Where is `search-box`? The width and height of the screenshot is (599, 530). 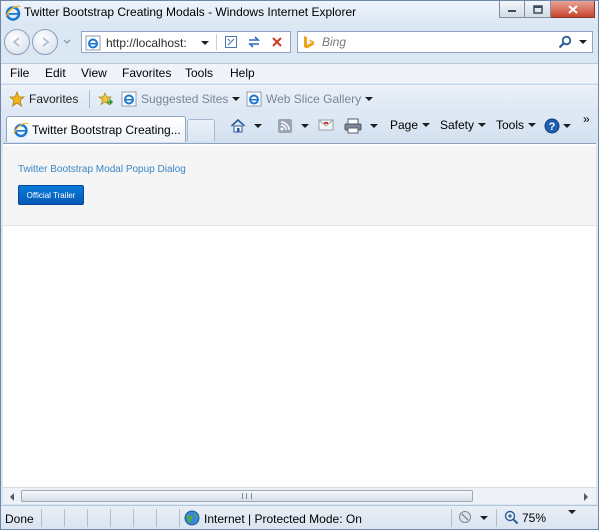
search-box is located at coordinates (445, 42).